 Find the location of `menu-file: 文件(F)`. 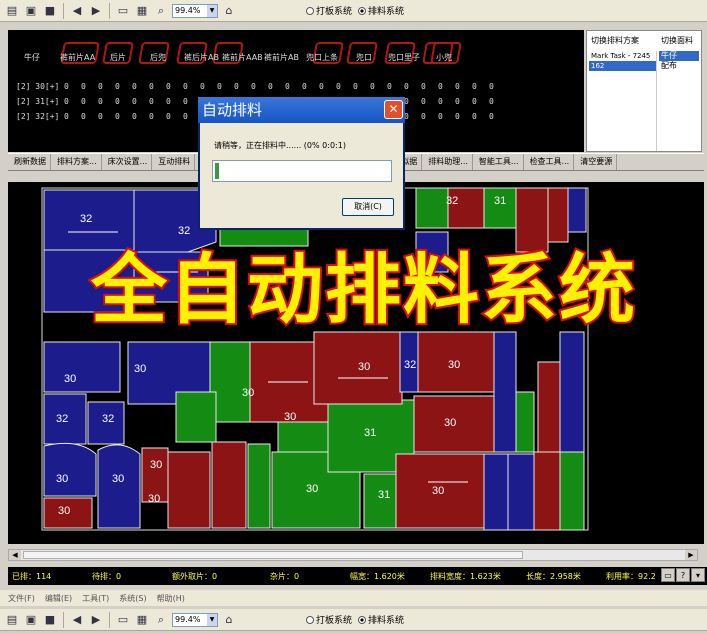

menu-file: 文件(F) is located at coordinates (21, 598).